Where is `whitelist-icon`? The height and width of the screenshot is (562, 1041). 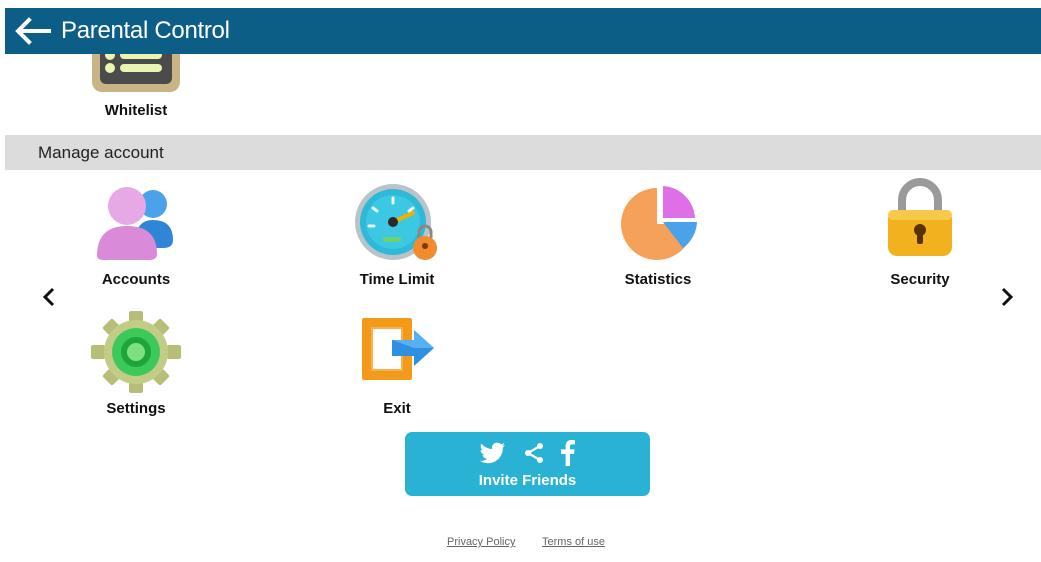
whitelist-icon is located at coordinates (136, 73).